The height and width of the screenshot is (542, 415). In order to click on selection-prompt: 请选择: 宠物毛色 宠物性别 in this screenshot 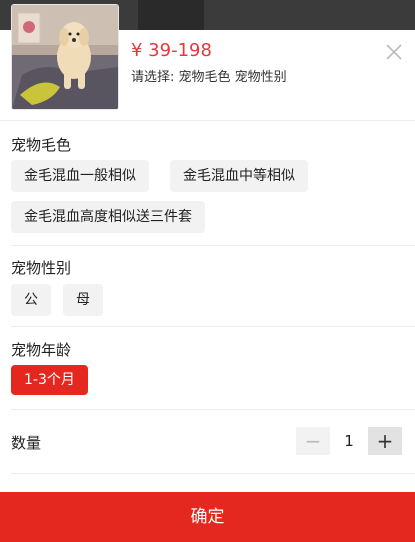, I will do `click(209, 77)`.